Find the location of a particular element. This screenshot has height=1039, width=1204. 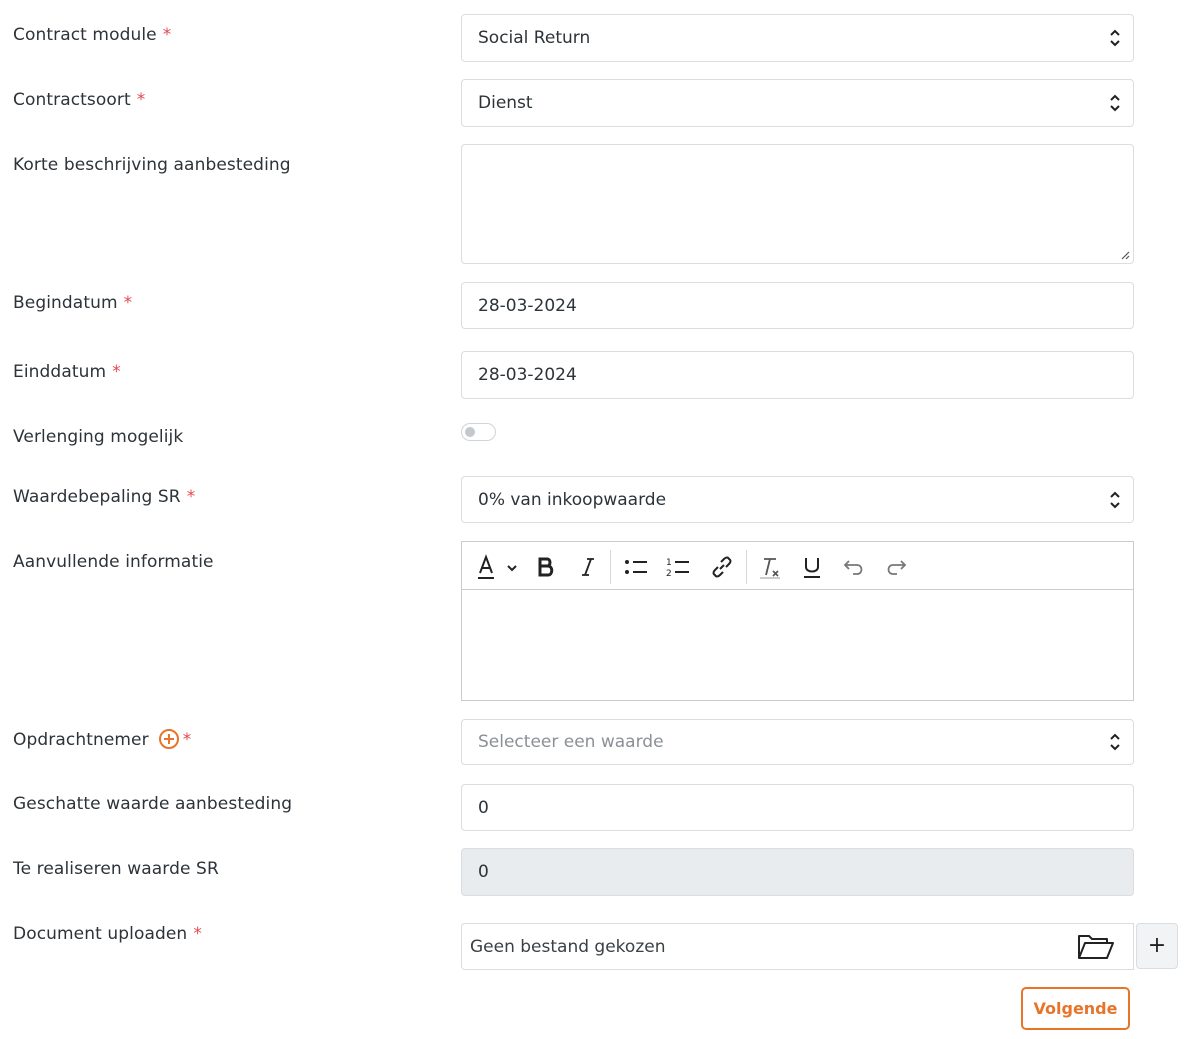

link-icon is located at coordinates (722, 567).